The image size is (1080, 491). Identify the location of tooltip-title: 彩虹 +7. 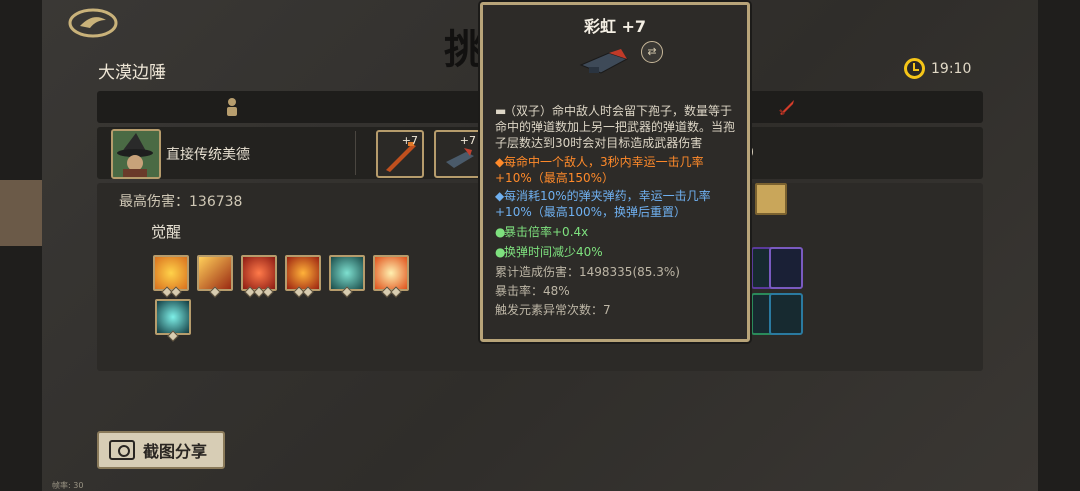
(615, 26).